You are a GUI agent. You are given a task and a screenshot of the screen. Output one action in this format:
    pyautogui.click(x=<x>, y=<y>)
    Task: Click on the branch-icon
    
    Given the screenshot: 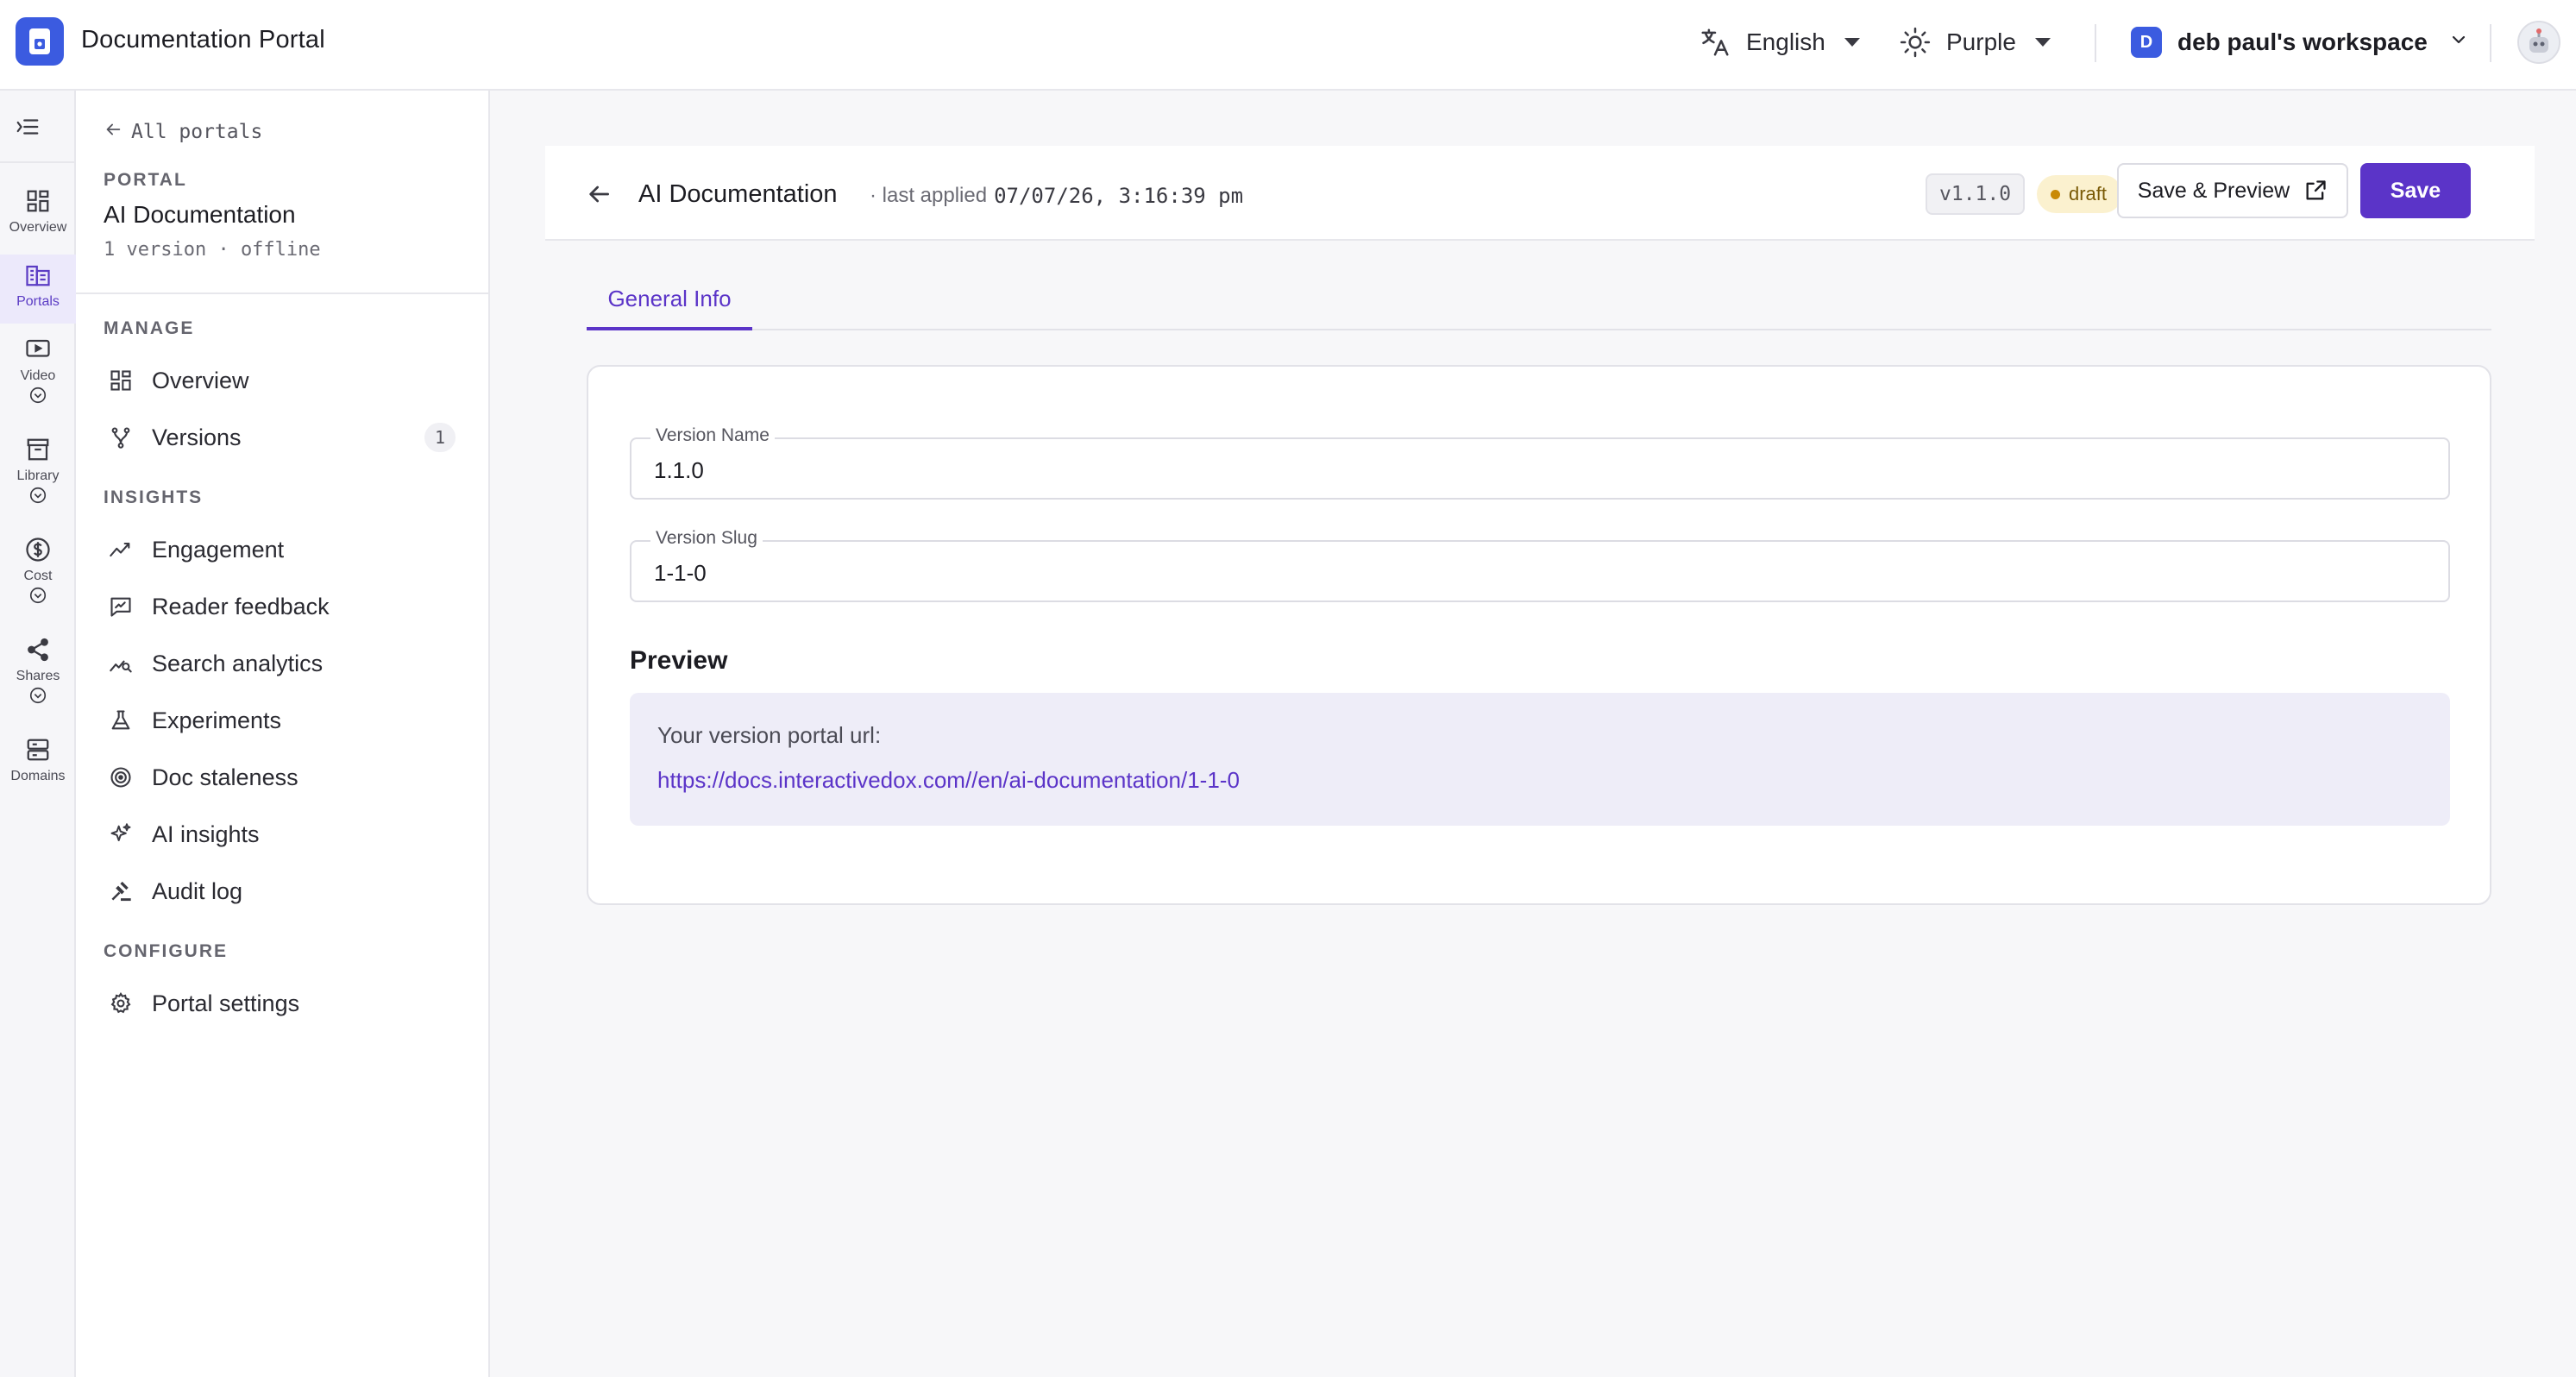 What is the action you would take?
    pyautogui.click(x=121, y=438)
    